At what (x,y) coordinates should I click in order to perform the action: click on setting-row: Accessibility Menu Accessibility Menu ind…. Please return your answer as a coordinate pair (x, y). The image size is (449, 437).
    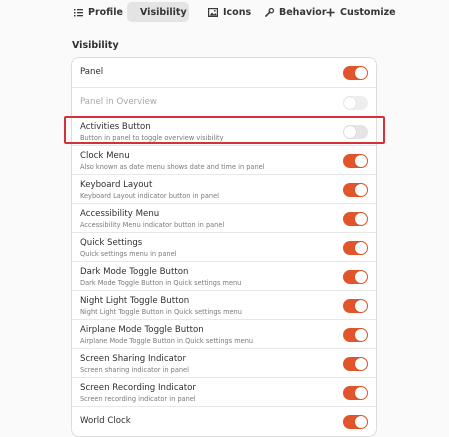
    Looking at the image, I should click on (224, 217).